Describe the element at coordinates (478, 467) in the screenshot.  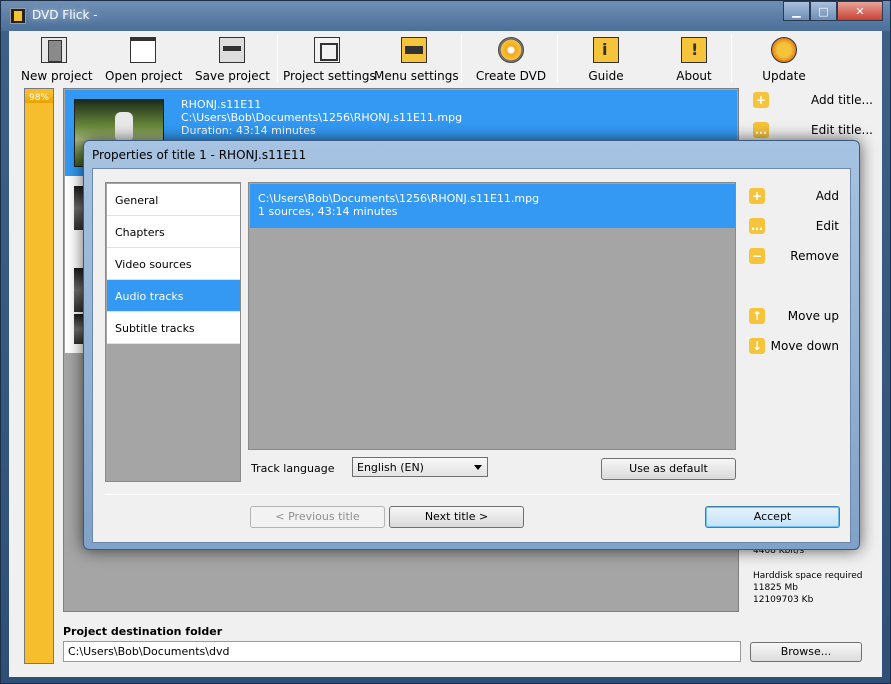
I see `chevron-down-icon` at that location.